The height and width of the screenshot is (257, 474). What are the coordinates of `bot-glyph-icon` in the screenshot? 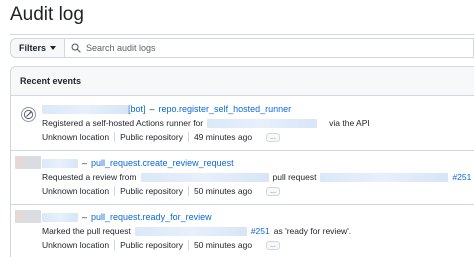 It's located at (28, 114).